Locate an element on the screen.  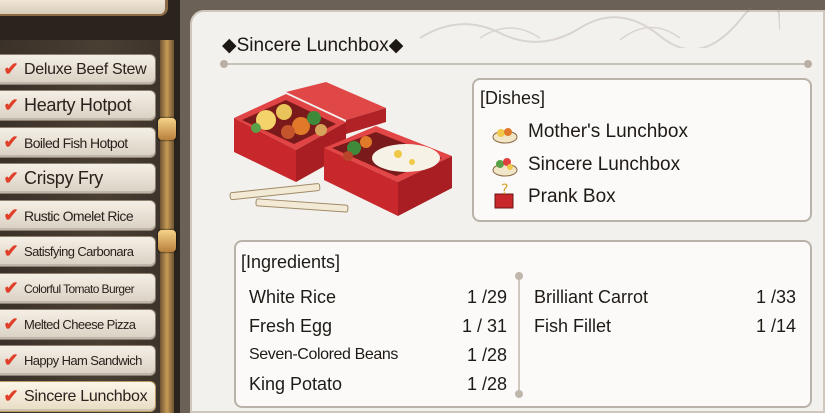
menu-item-label: Rustic Omelet Rice is located at coordinates (79, 215).